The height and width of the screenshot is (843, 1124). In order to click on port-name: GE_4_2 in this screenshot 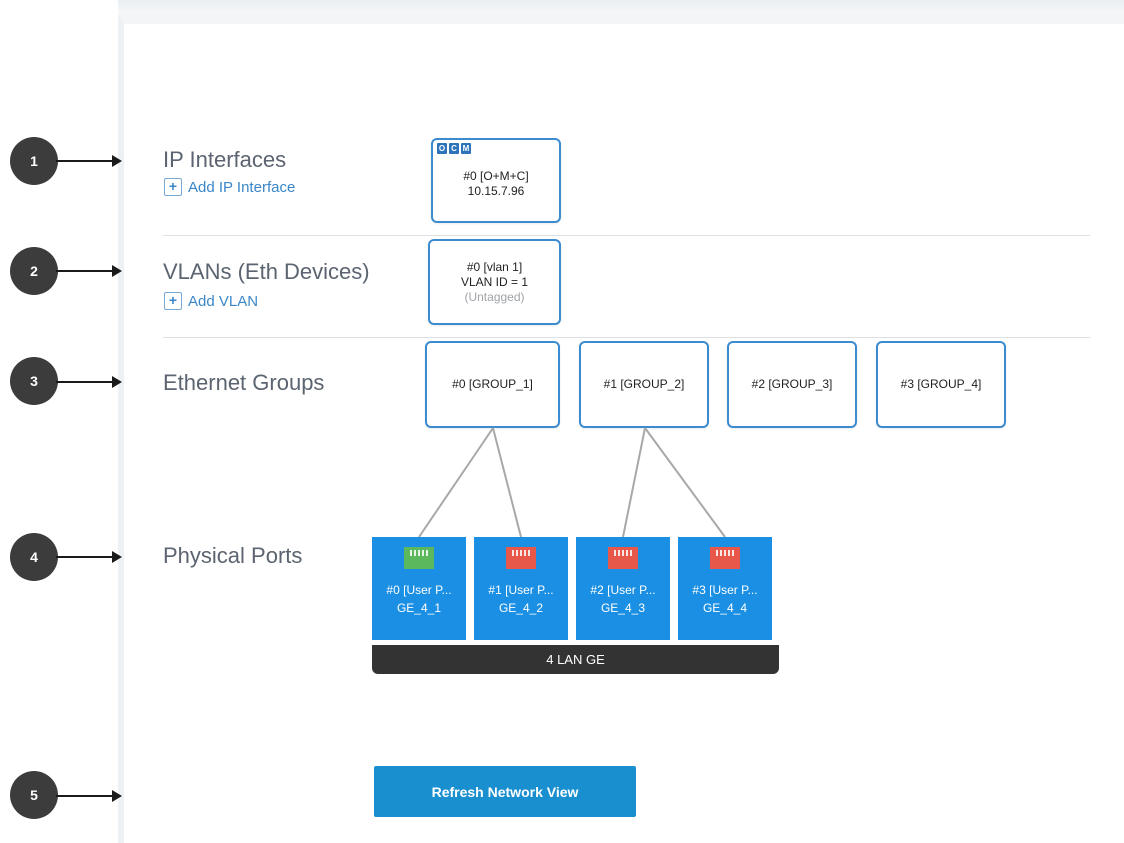, I will do `click(521, 608)`.